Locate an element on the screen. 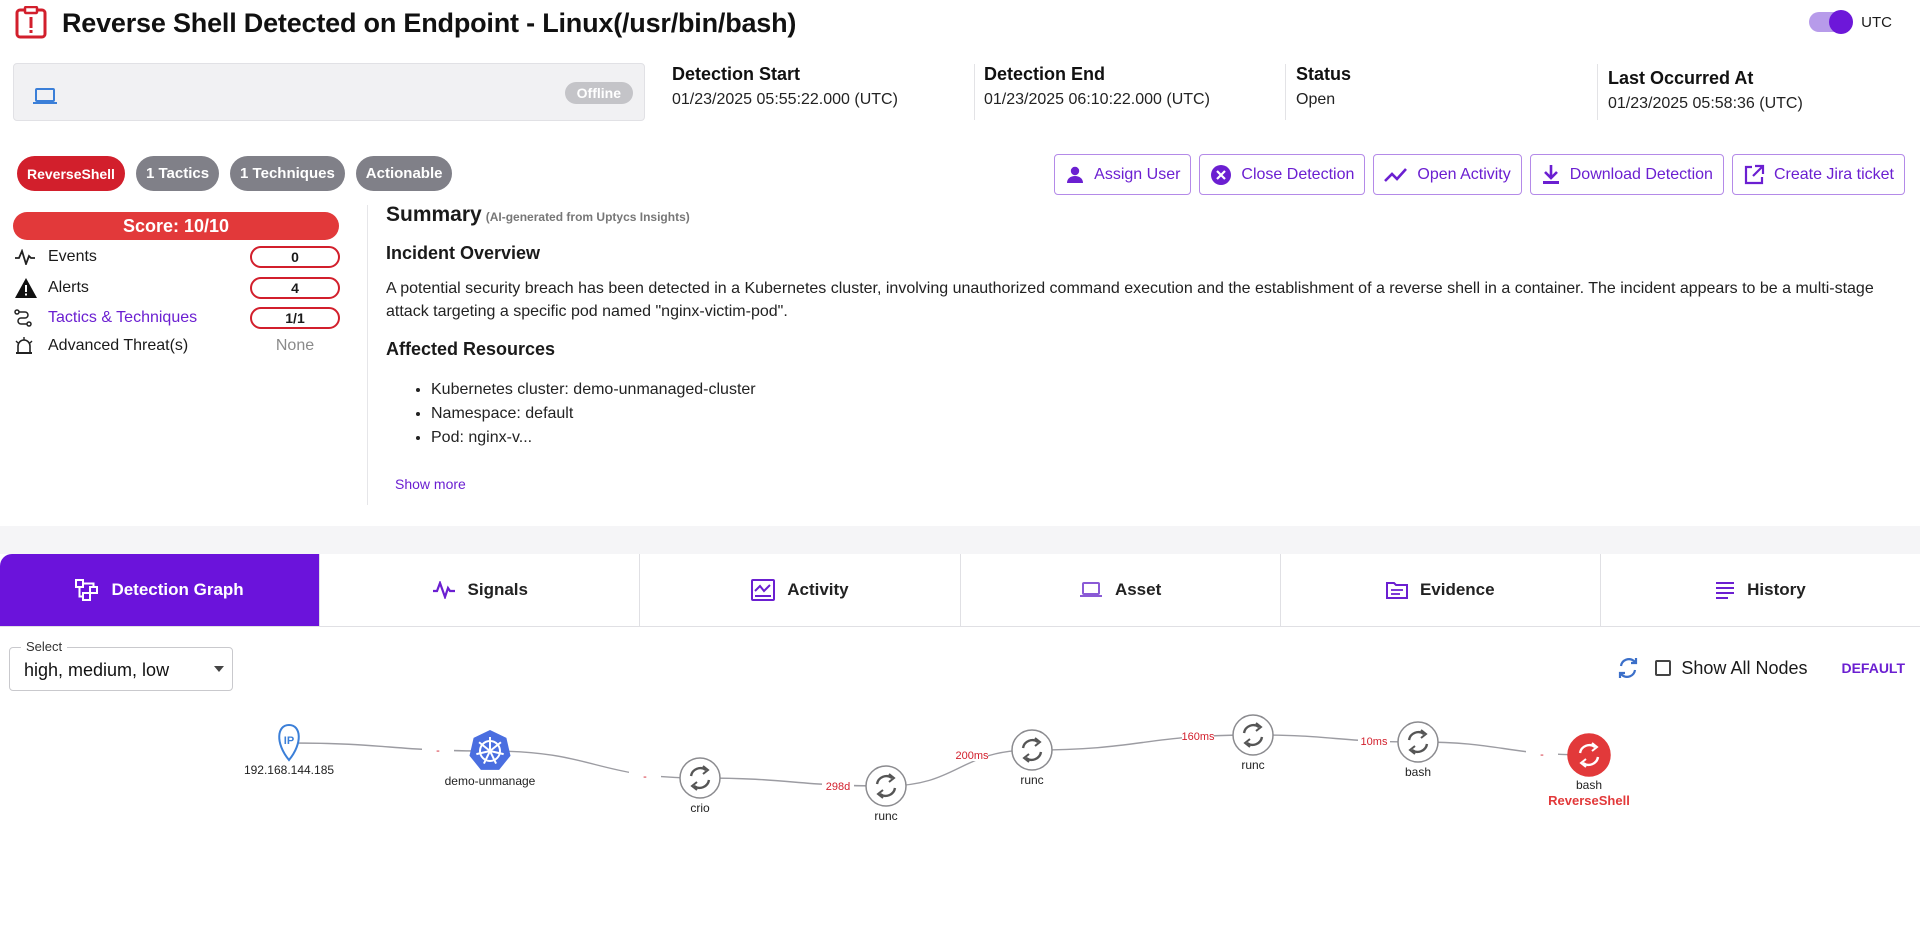 The width and height of the screenshot is (1920, 949). resources-heading: Affected Resources is located at coordinates (471, 349).